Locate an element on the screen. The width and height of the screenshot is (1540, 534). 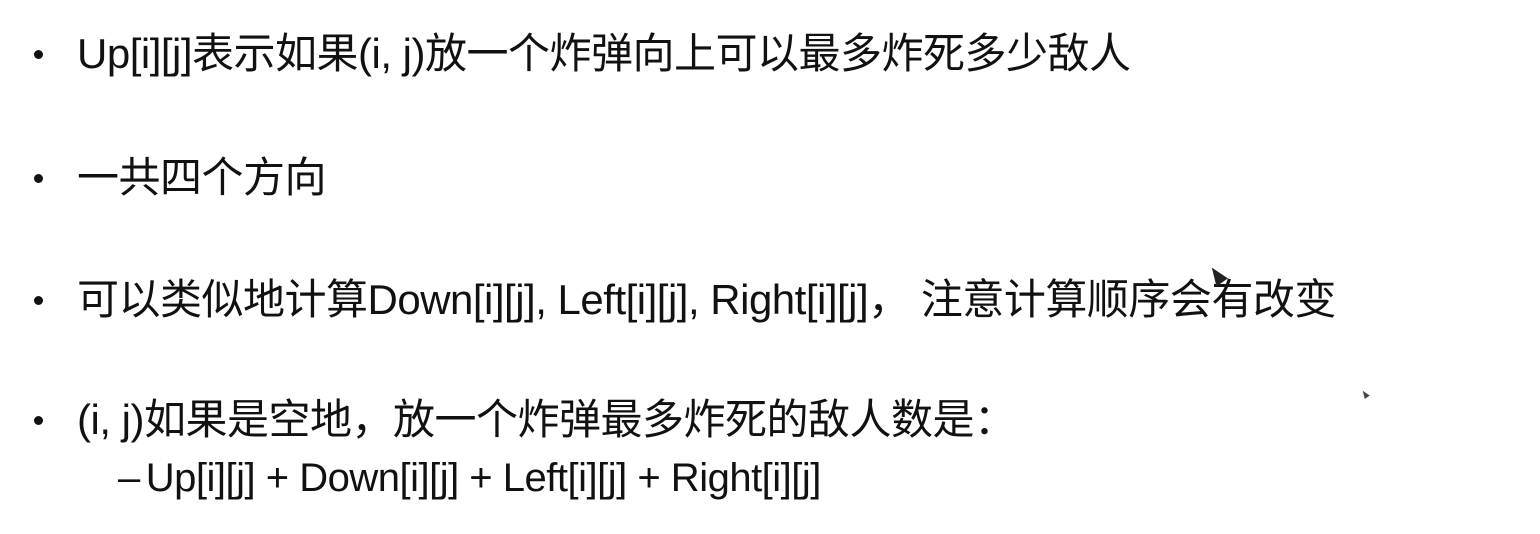
bullet-item-4: (i, j)如果是空地，放一个炸弹最多炸死的敌人数是： is located at coordinates (525, 419).